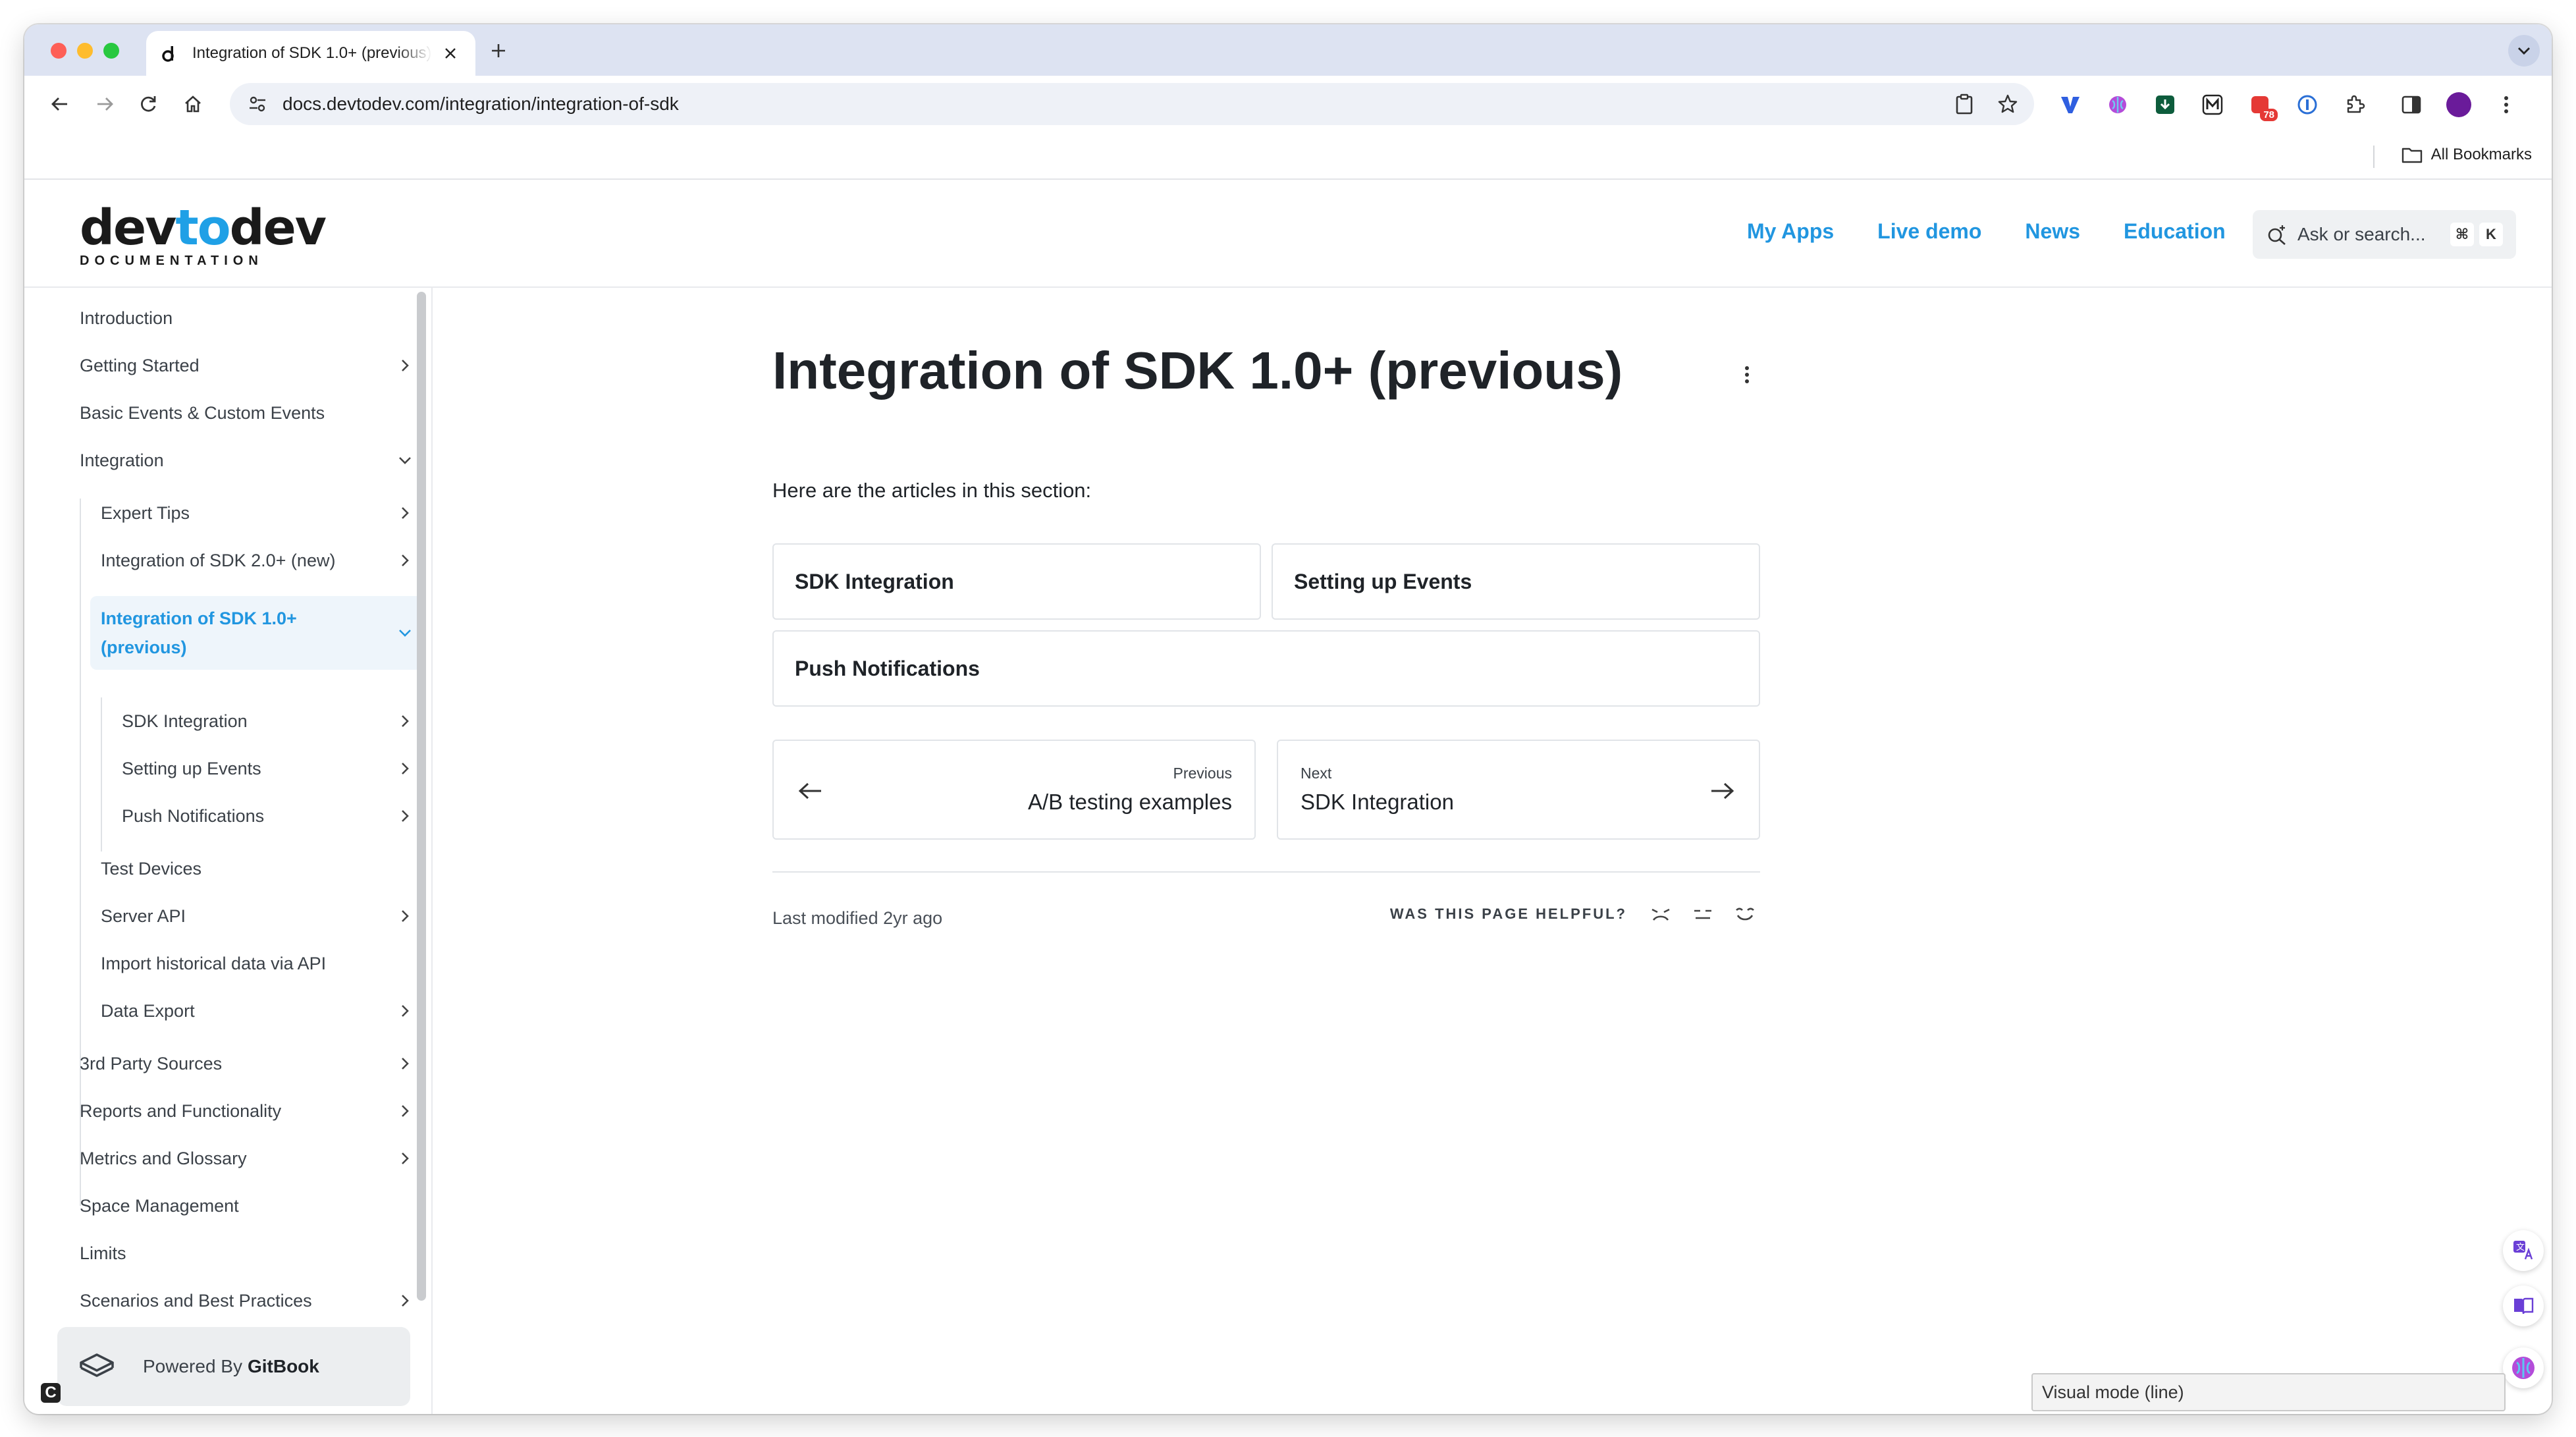 Image resolution: width=2576 pixels, height=1437 pixels. What do you see at coordinates (2374, 157) in the screenshot?
I see `bookmarks-separator` at bounding box center [2374, 157].